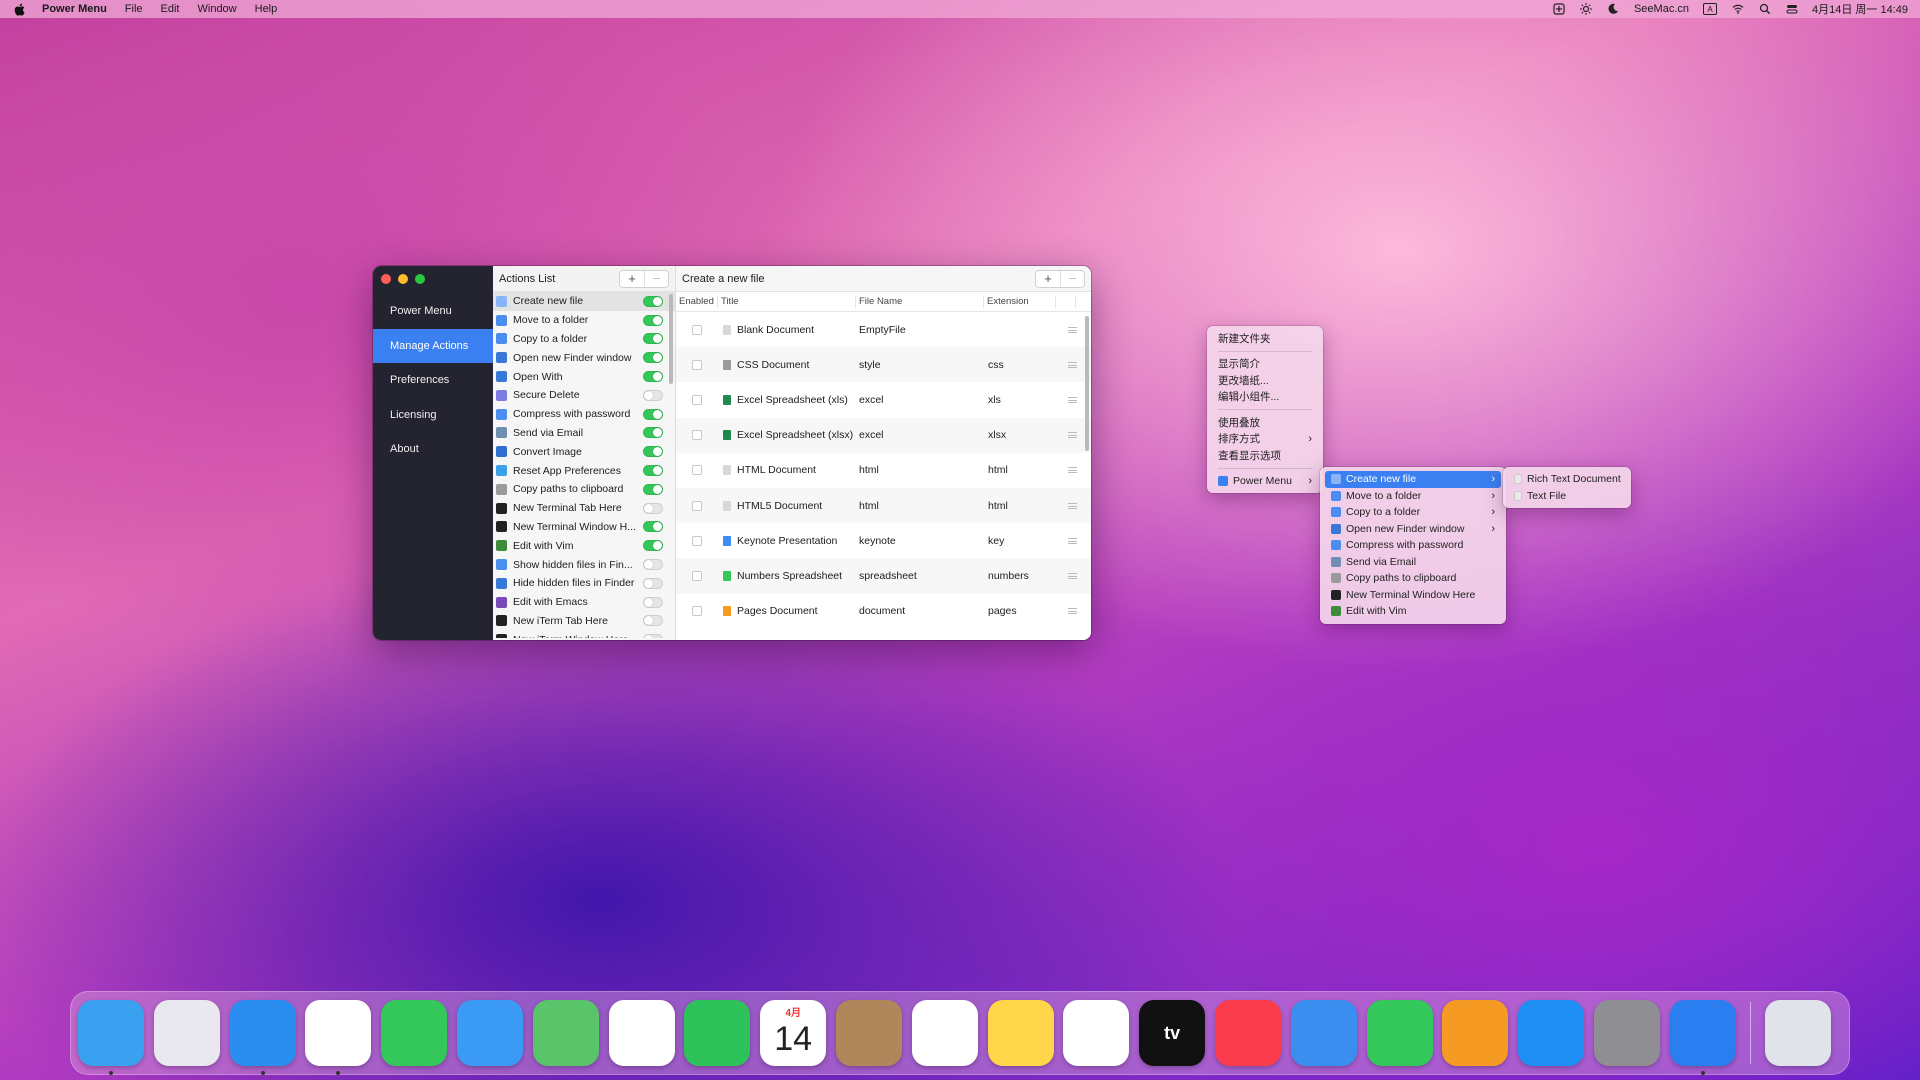  What do you see at coordinates (632, 279) in the screenshot?
I see `add-action-button: +` at bounding box center [632, 279].